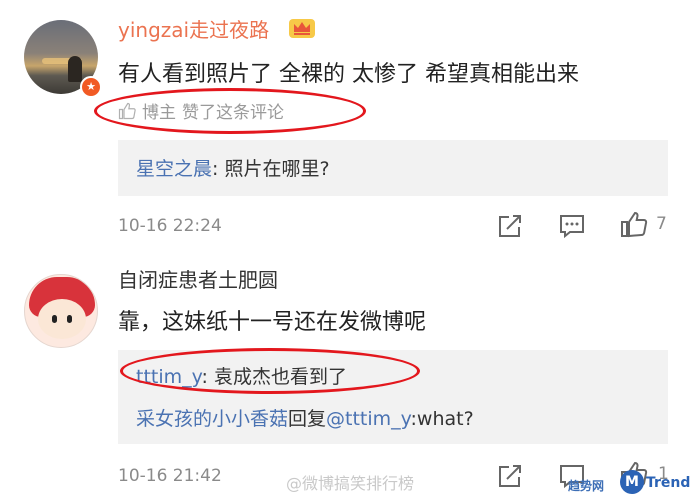 The image size is (690, 500). Describe the element at coordinates (668, 483) in the screenshot. I see `logo-text: Trend` at that location.